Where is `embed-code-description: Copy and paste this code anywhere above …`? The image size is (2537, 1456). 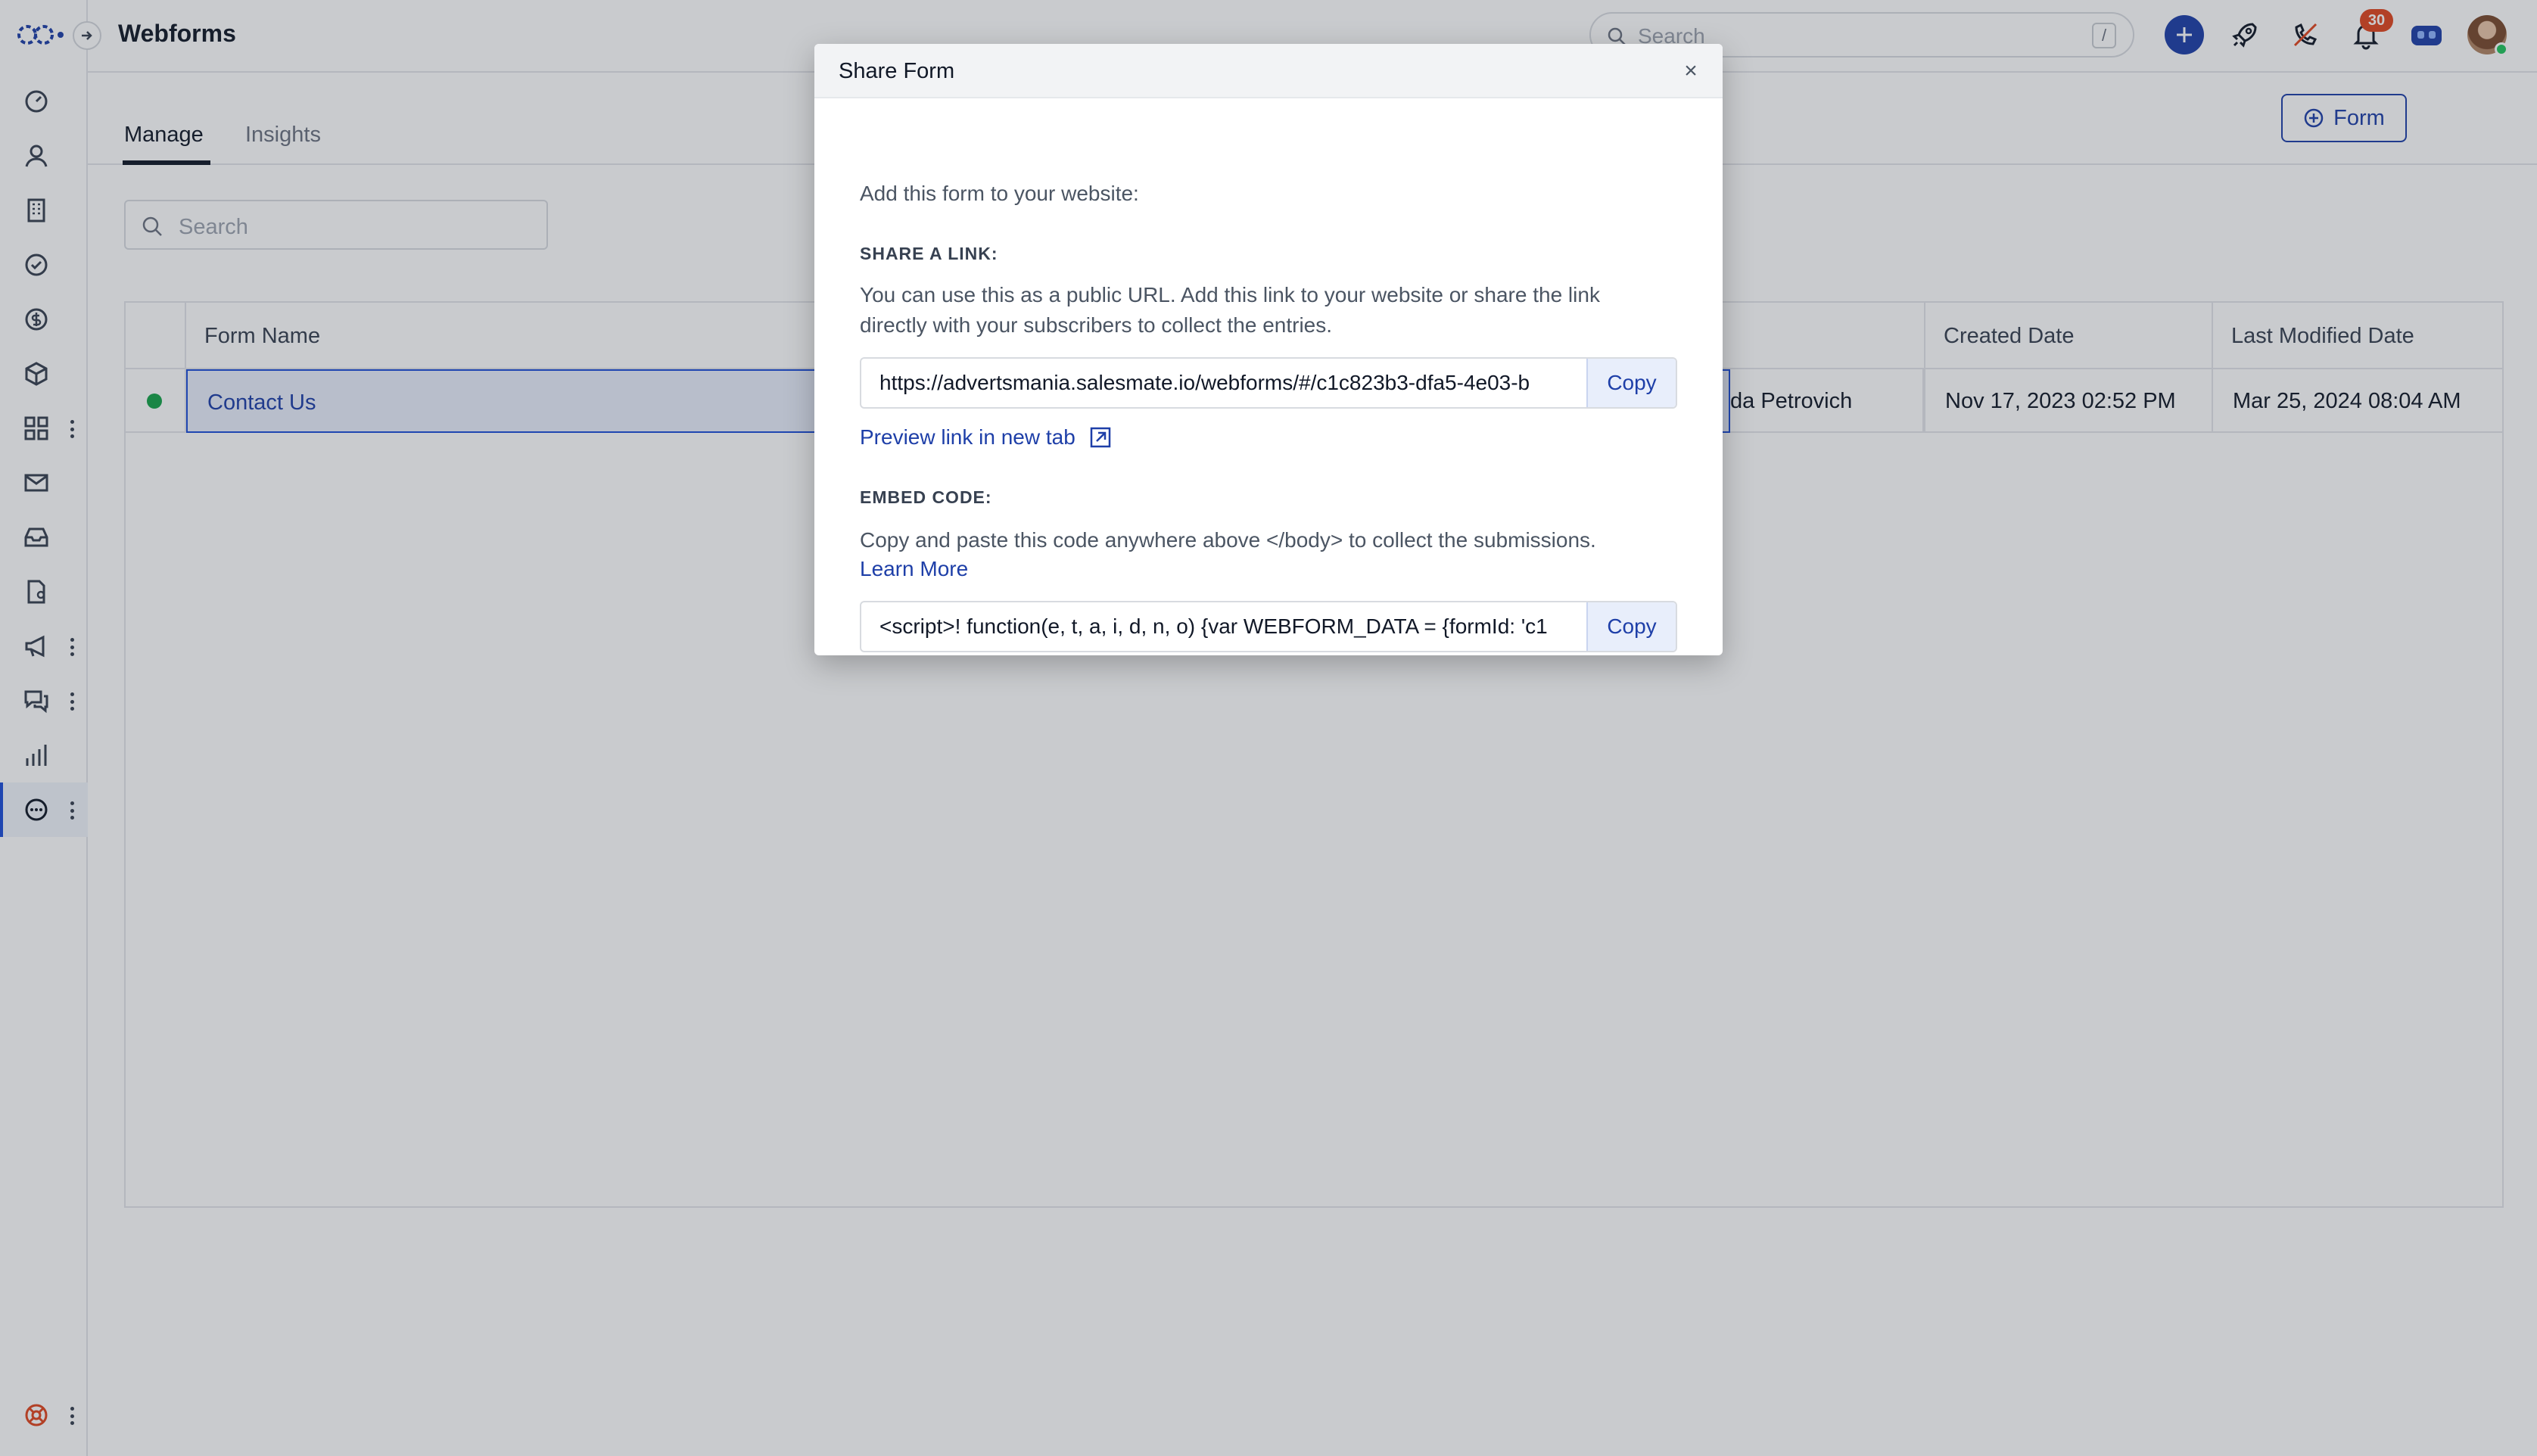 embed-code-description: Copy and paste this code anywhere above … is located at coordinates (1228, 540).